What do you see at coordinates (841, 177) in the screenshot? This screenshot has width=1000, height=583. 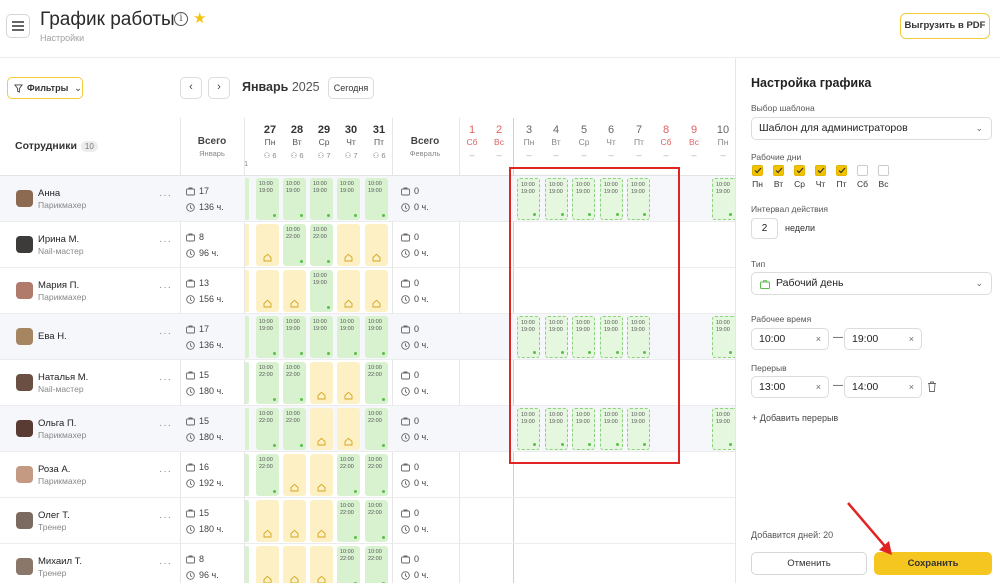 I see `workday-checkbox: Пт` at bounding box center [841, 177].